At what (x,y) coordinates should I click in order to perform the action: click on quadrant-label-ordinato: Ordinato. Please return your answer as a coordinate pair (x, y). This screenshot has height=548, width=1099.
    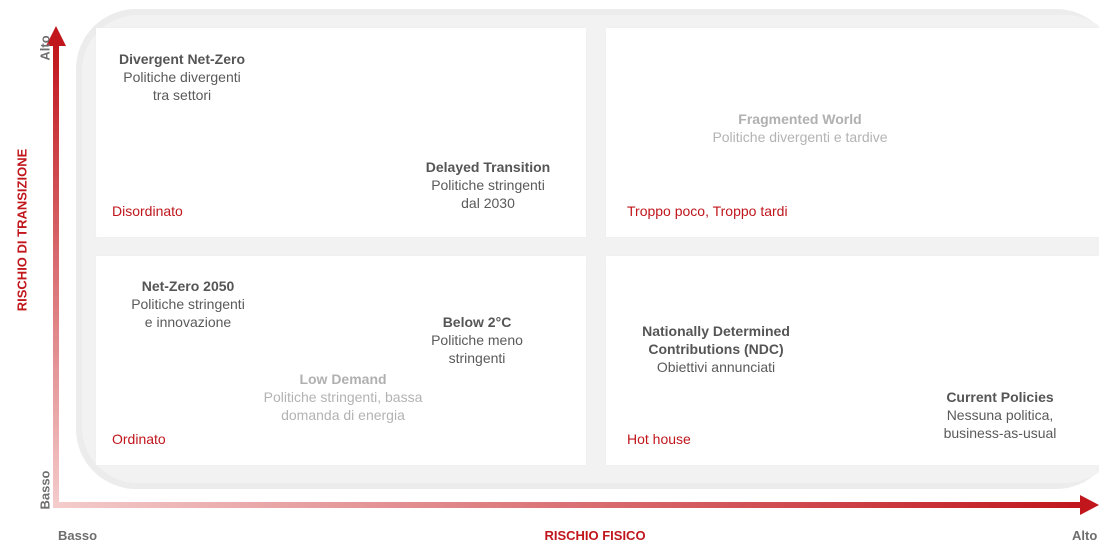
    Looking at the image, I should click on (139, 439).